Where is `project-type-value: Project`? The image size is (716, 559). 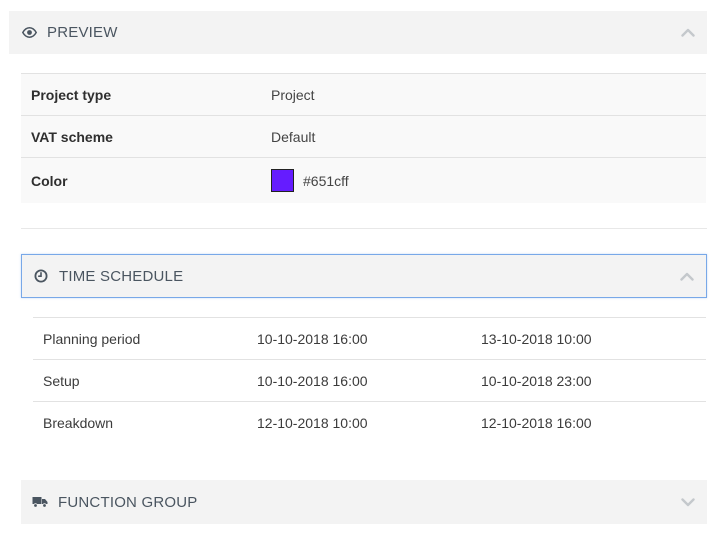
project-type-value: Project is located at coordinates (293, 94).